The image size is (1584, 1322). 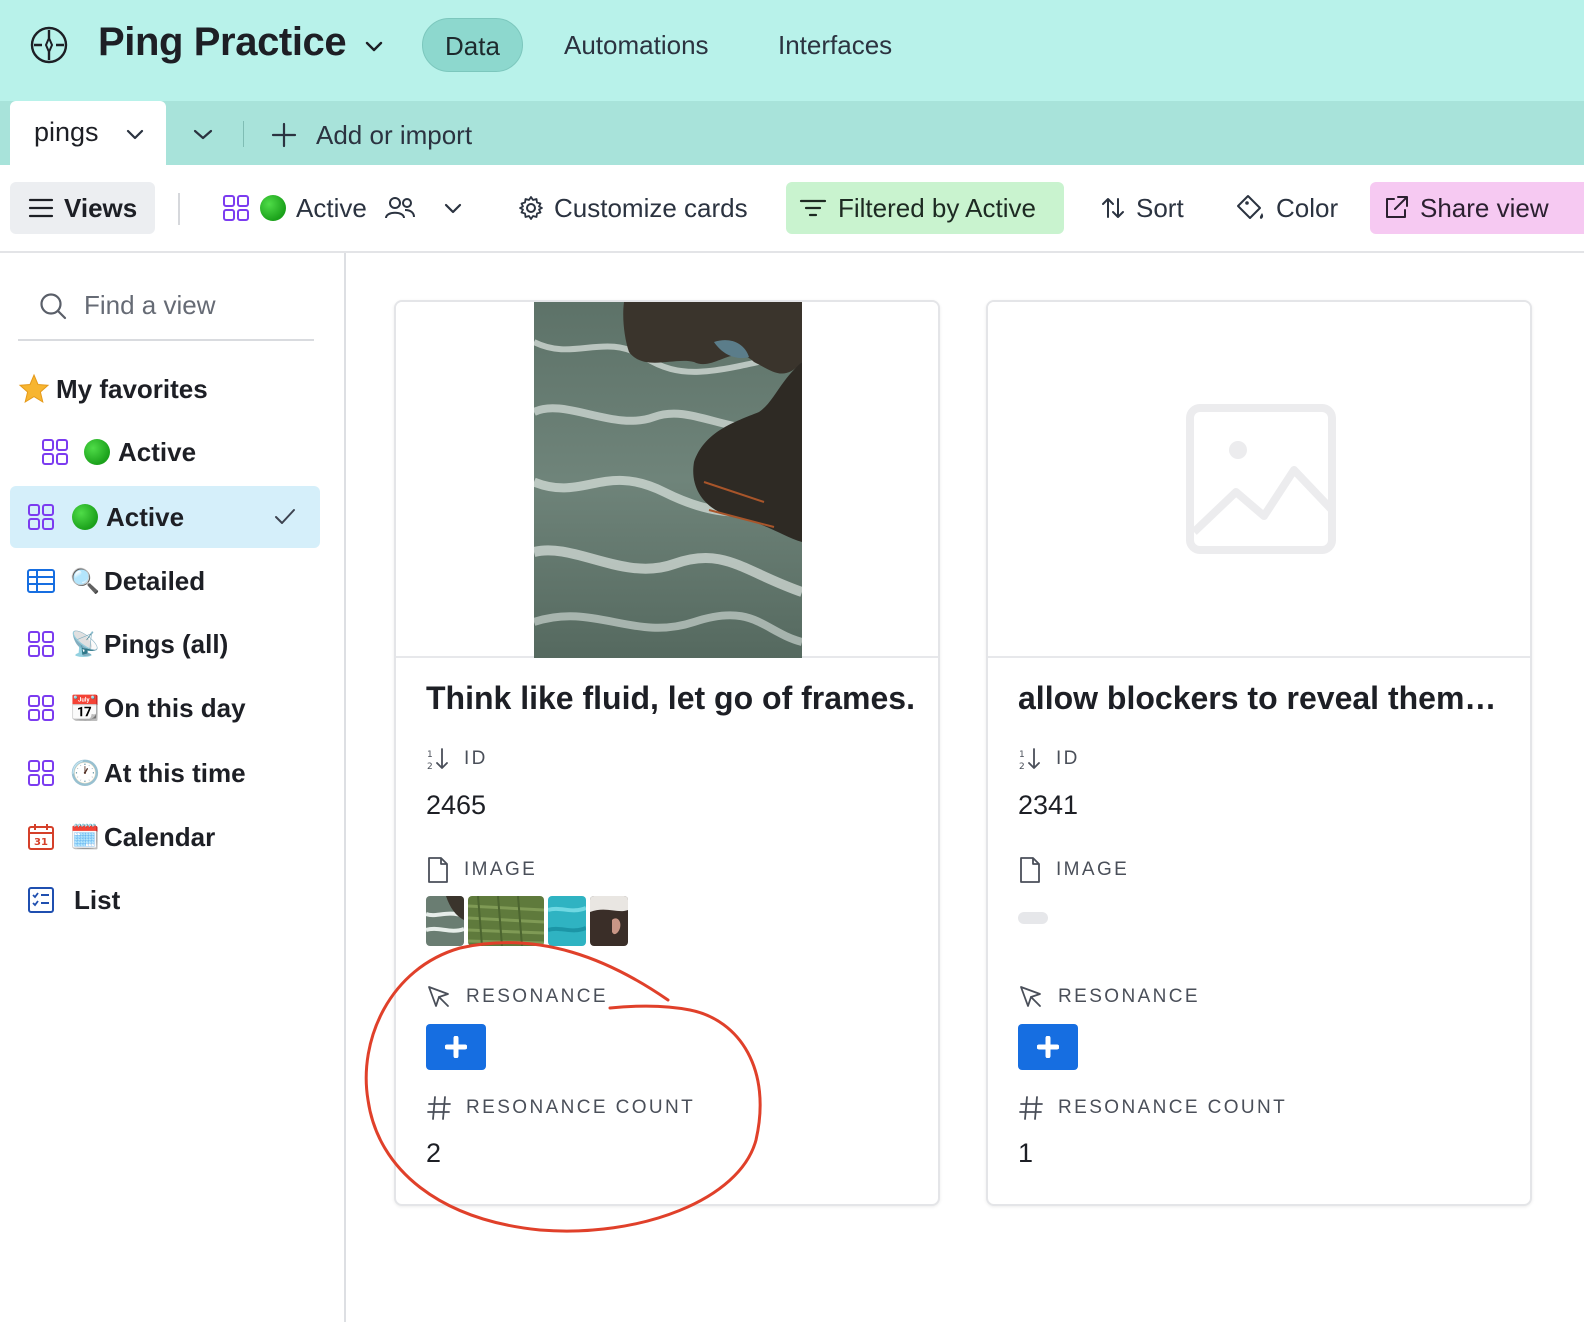 What do you see at coordinates (1397, 207) in the screenshot?
I see `external-link-icon` at bounding box center [1397, 207].